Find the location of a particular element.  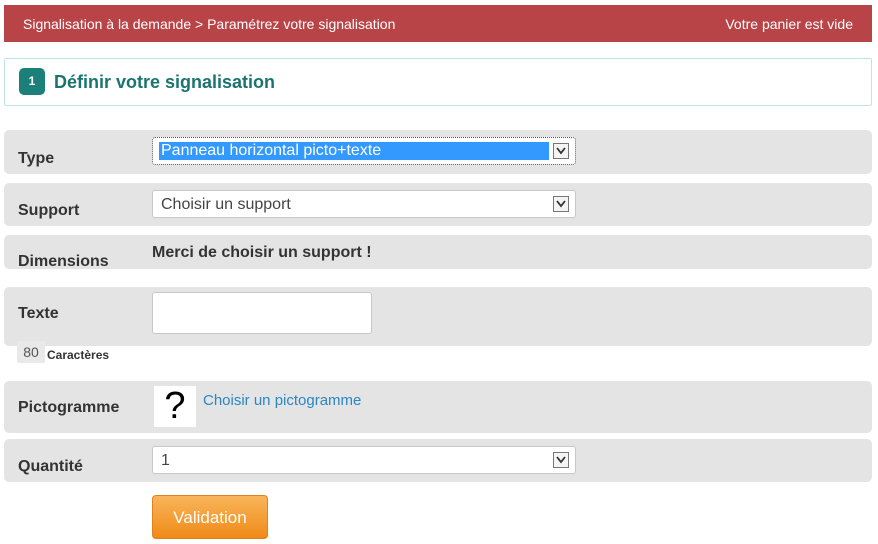

dimensions-label: Dimensions is located at coordinates (63, 261).